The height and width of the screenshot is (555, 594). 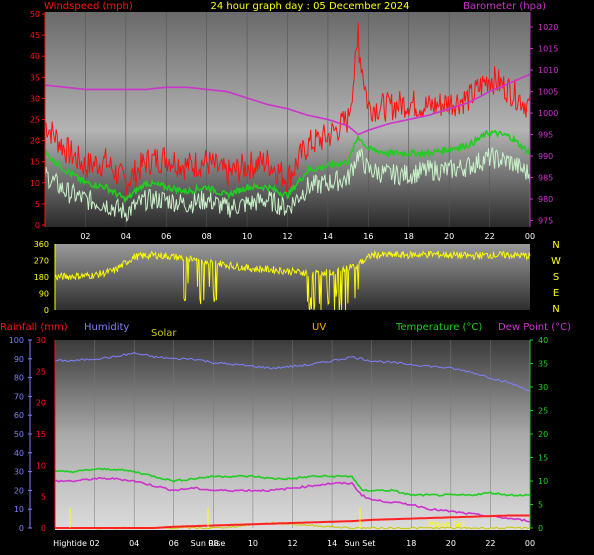 What do you see at coordinates (411, 543) in the screenshot?
I see `bottom-x-tick-label: 18` at bounding box center [411, 543].